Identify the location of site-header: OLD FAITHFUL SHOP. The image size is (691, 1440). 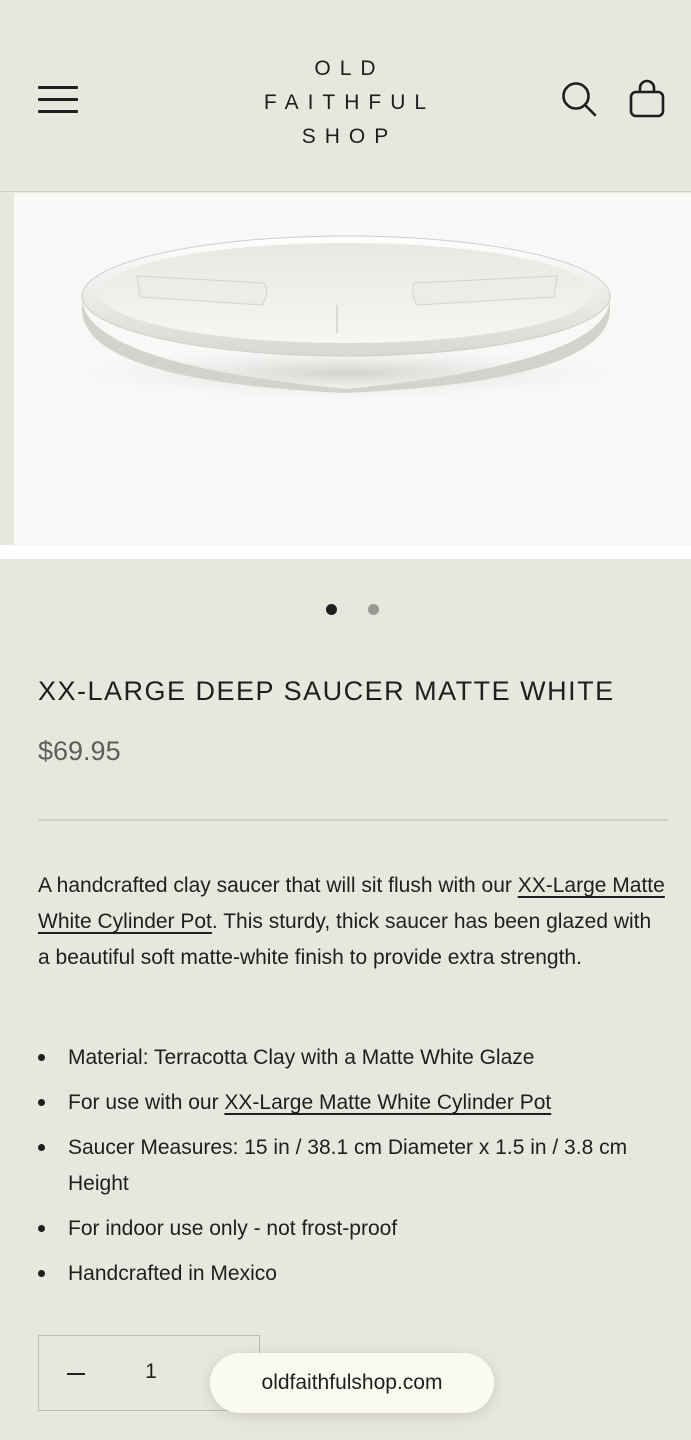
(345, 96).